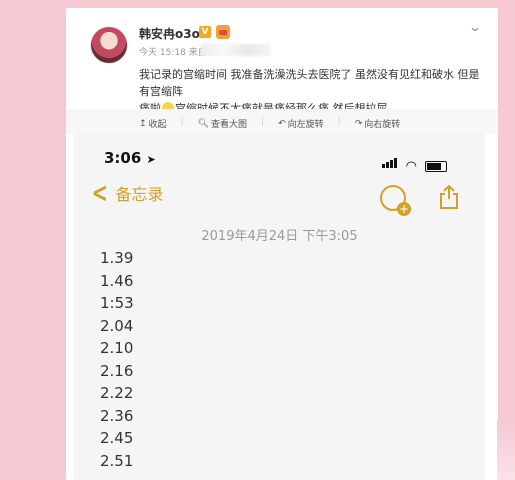 The width and height of the screenshot is (515, 480). Describe the element at coordinates (117, 303) in the screenshot. I see `note-line: 1:53` at that location.